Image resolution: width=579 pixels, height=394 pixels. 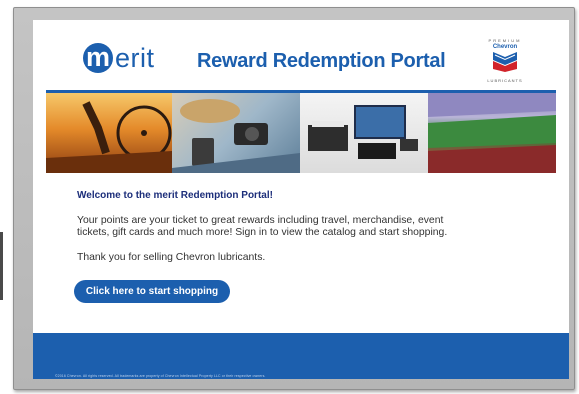 I want to click on chevron-premium-text: PREMIUM, so click(x=505, y=40).